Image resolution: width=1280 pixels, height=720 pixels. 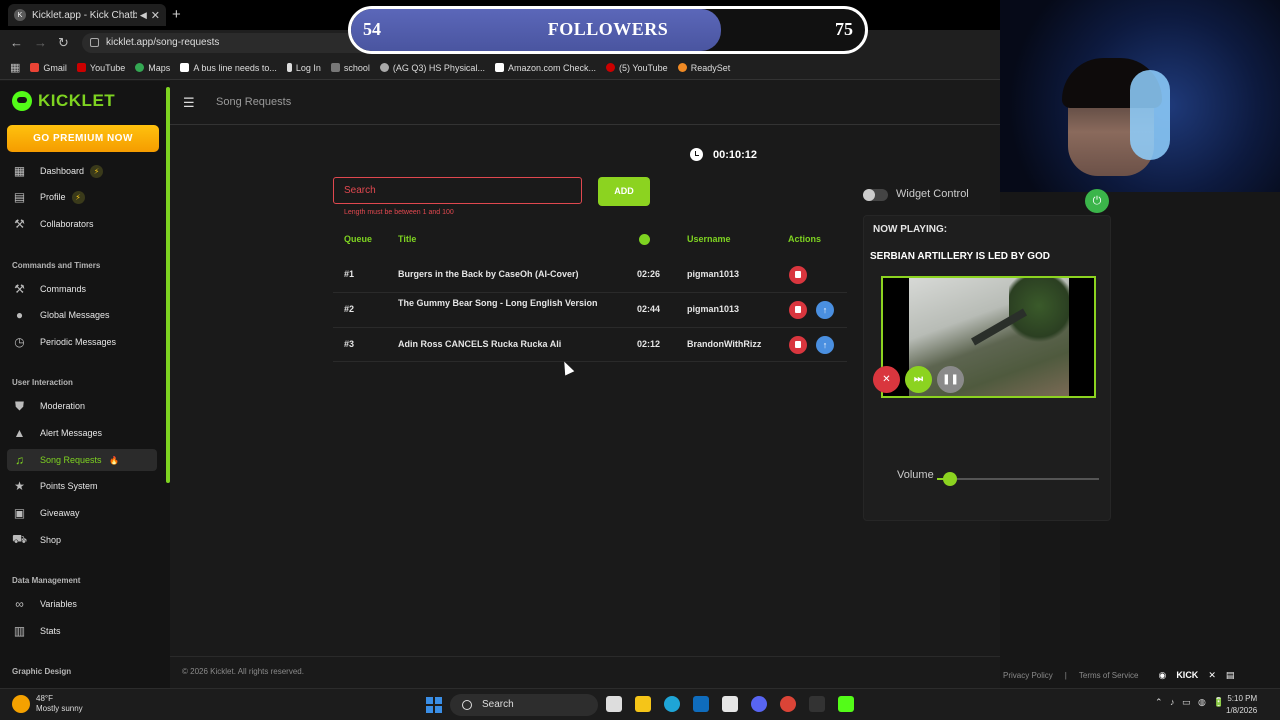 What do you see at coordinates (82, 513) in the screenshot?
I see `sidebar-item-giveaway: ▣ Giveaway` at bounding box center [82, 513].